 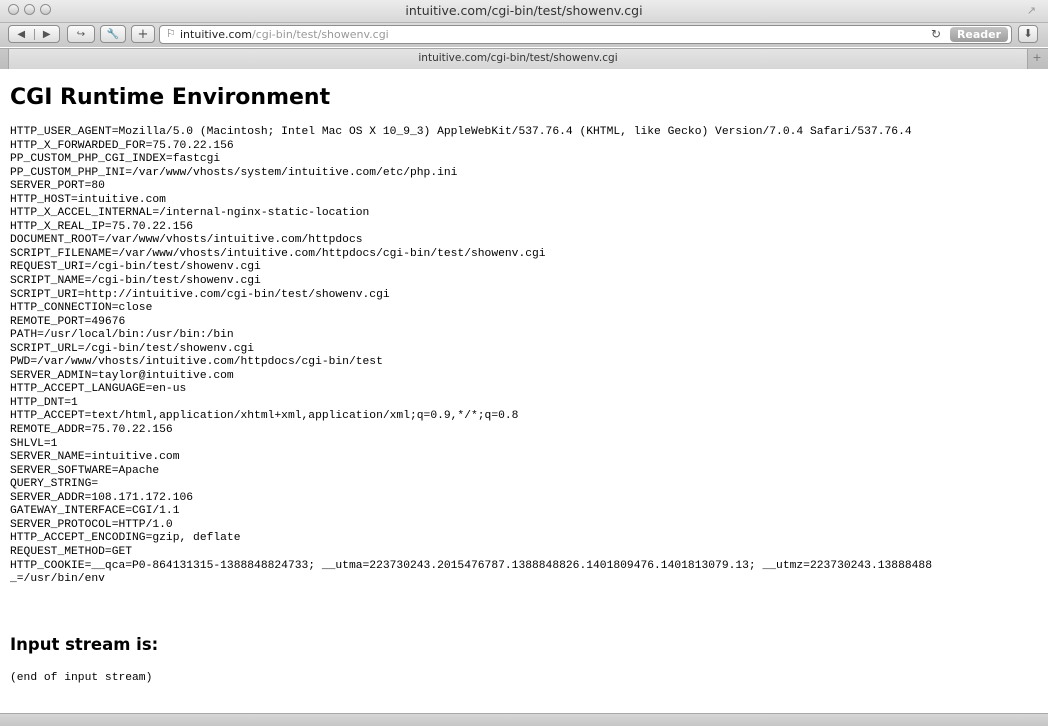 I want to click on tab-title: intuitive.com/cgi-bin/test/showenv.cgi, so click(x=518, y=58).